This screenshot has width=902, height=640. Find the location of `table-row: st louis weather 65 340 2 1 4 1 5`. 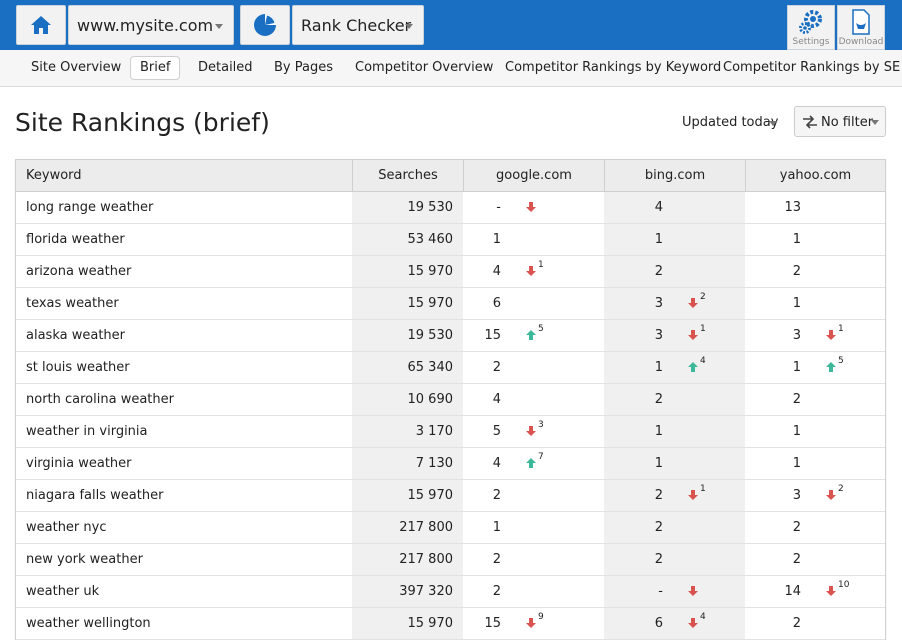

table-row: st louis weather 65 340 2 1 4 1 5 is located at coordinates (450, 368).